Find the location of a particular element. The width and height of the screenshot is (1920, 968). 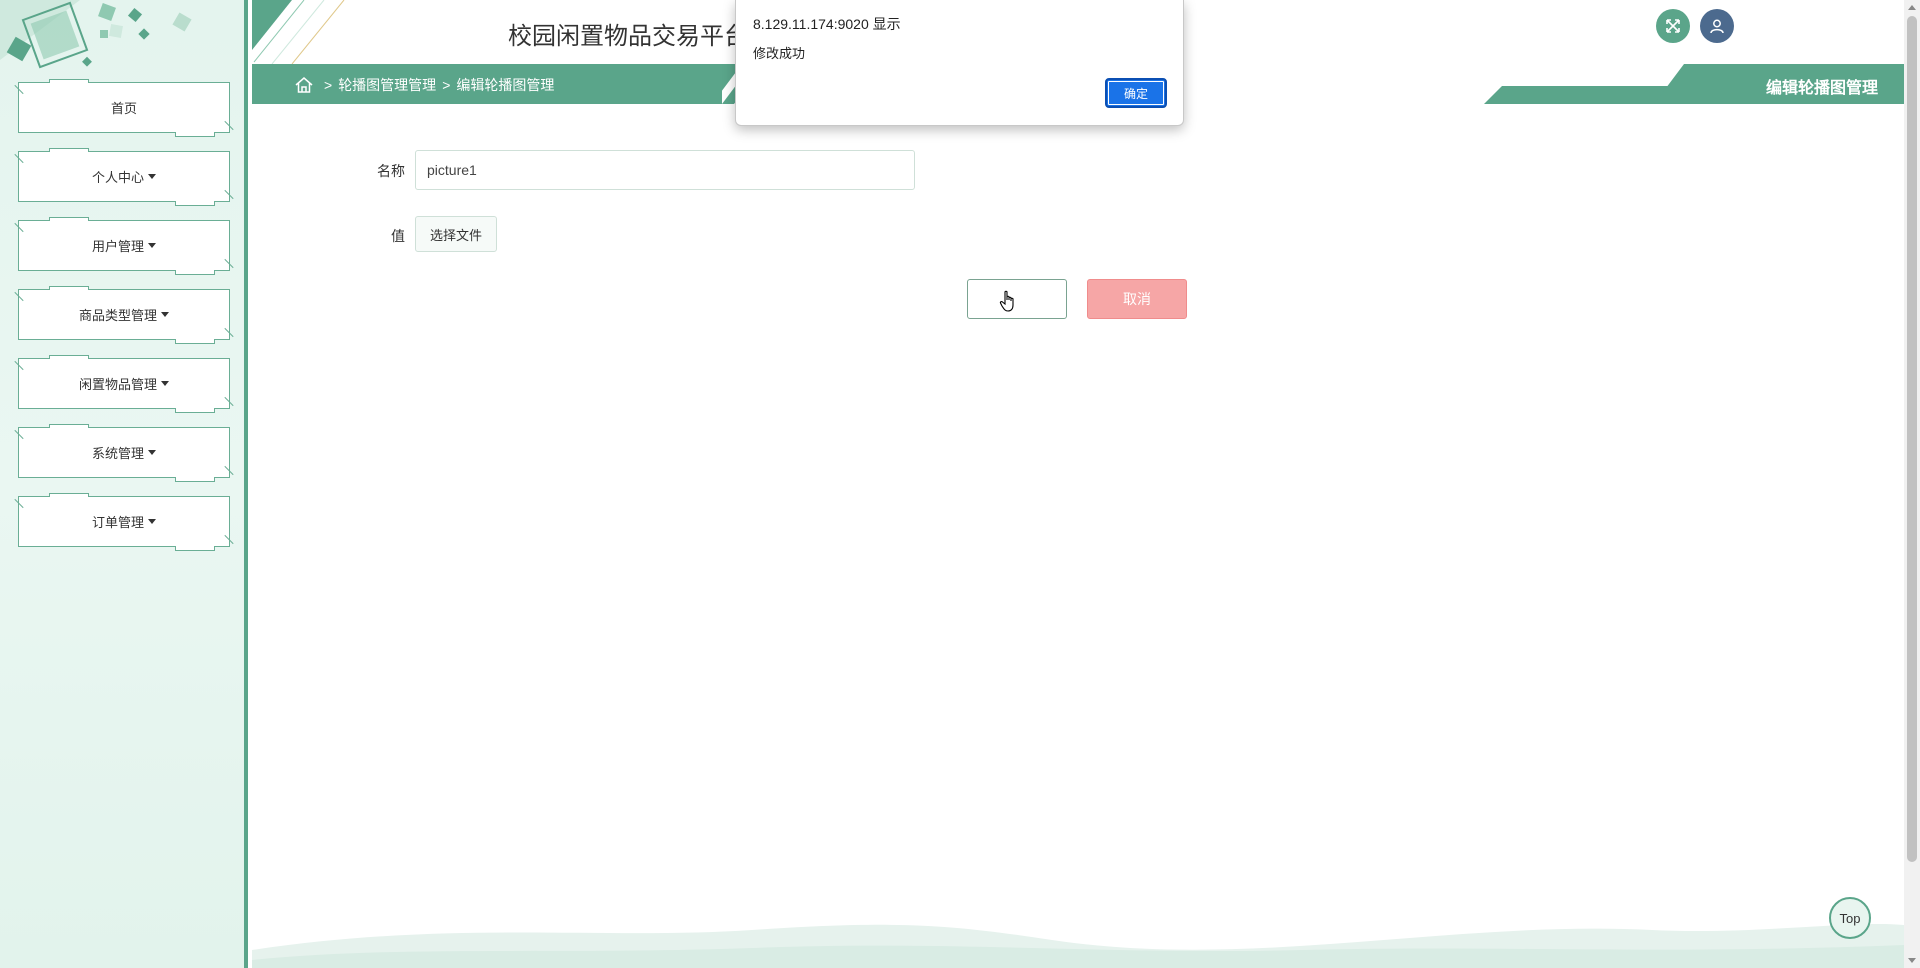

hand-cursor-icon is located at coordinates (1006, 301).